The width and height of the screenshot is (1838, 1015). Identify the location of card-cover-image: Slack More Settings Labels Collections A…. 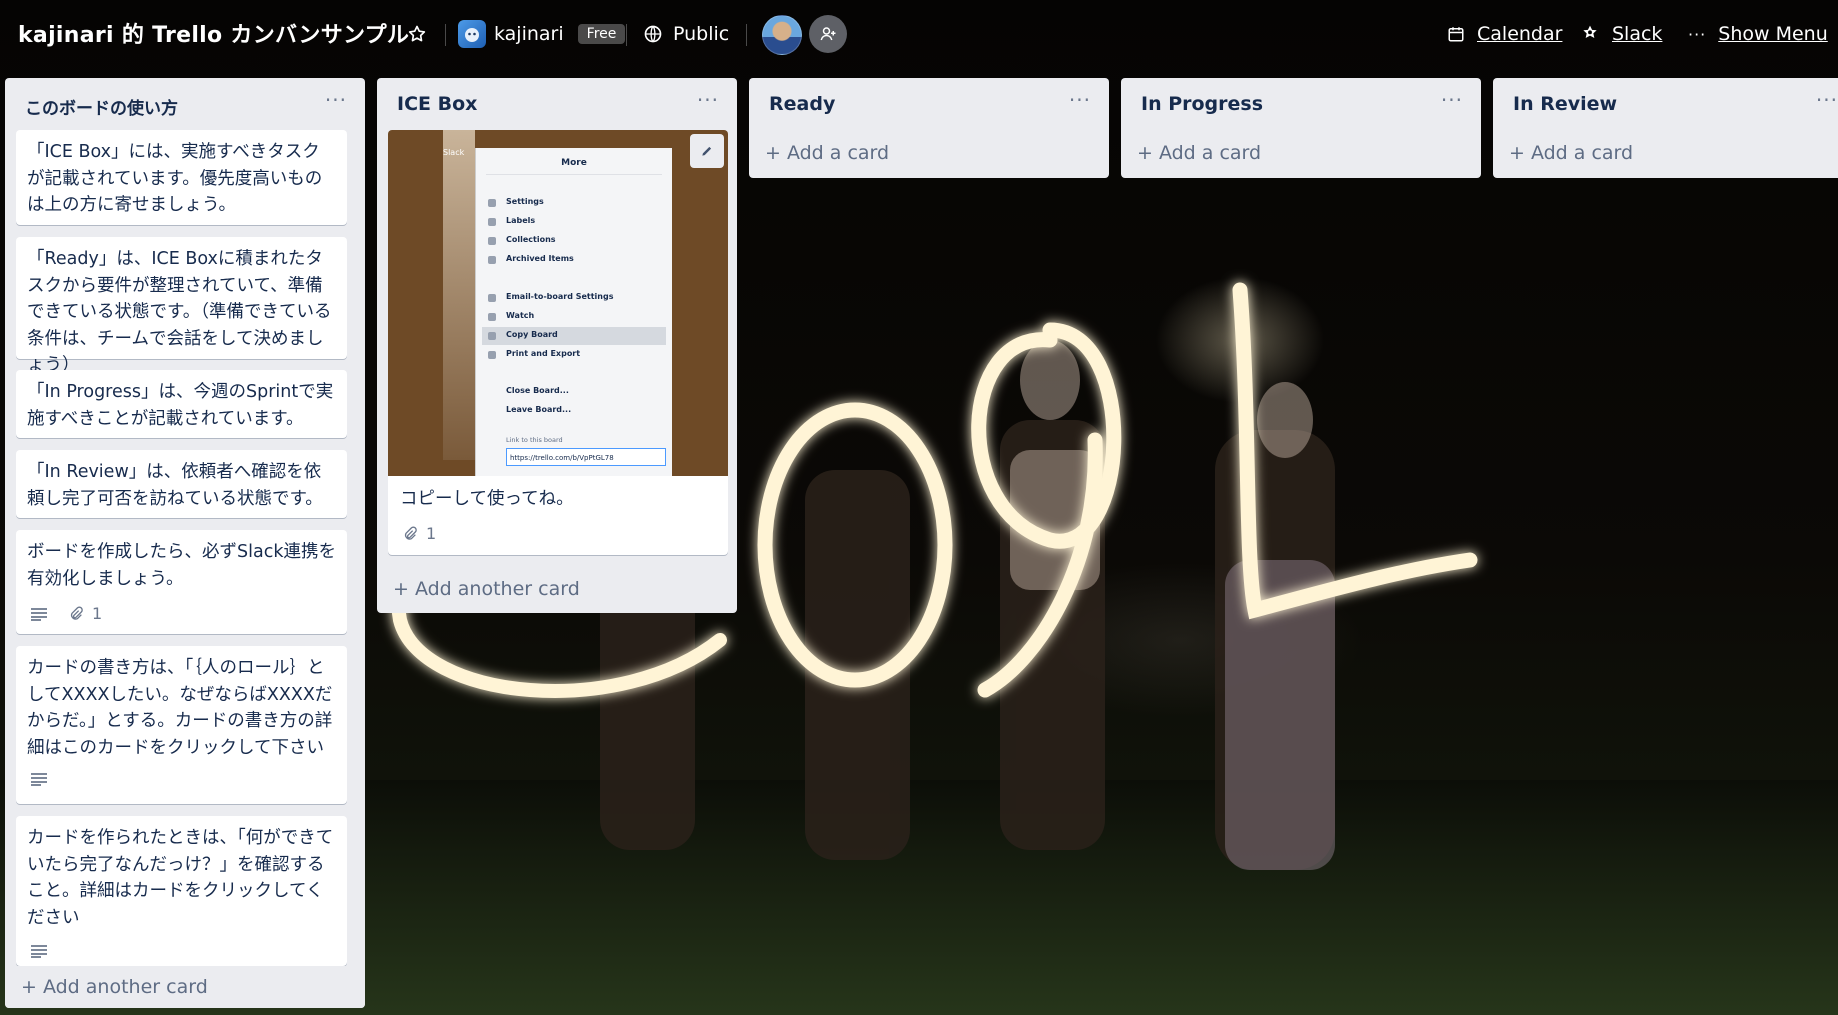
(558, 303).